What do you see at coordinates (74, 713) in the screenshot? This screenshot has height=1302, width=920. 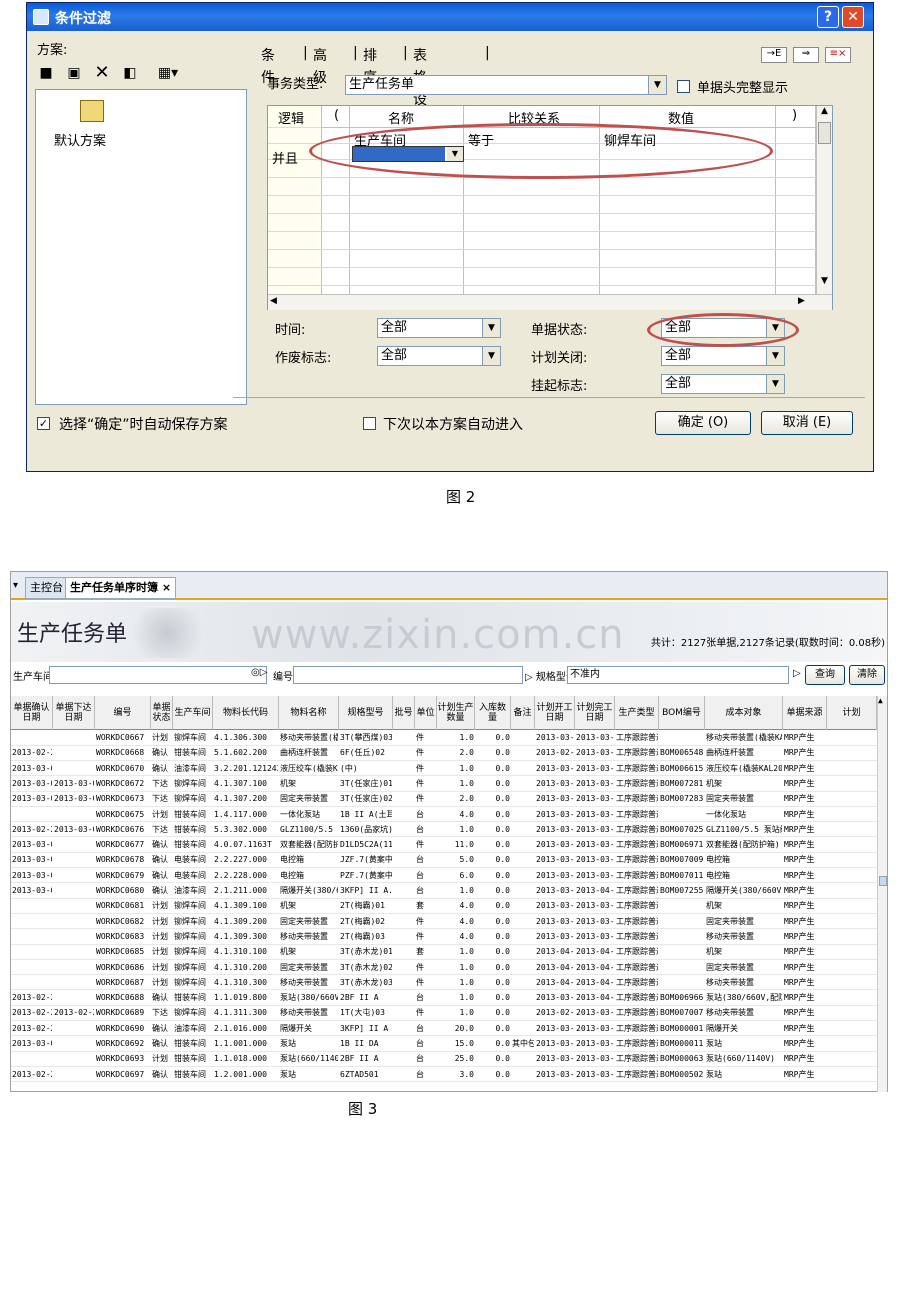 I see `column-header: 单据下达日期` at bounding box center [74, 713].